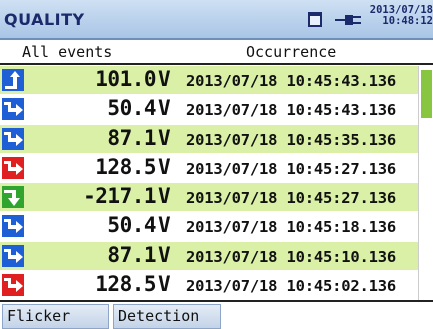 Image resolution: width=433 pixels, height=329 pixels. What do you see at coordinates (13, 80) in the screenshot?
I see `swell-up-arrow-icon` at bounding box center [13, 80].